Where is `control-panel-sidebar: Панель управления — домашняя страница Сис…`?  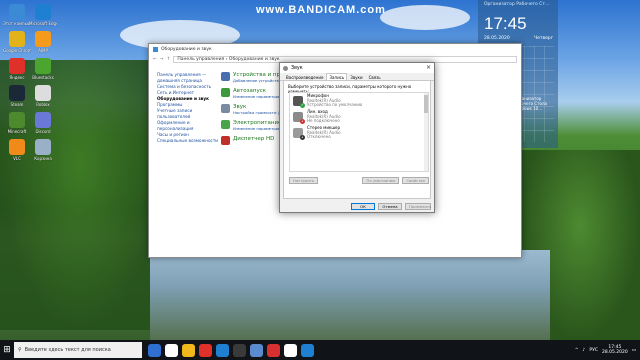
control-panel-sidebar: Панель управления — домашняя страница Сис… is located at coordinates (188, 108).